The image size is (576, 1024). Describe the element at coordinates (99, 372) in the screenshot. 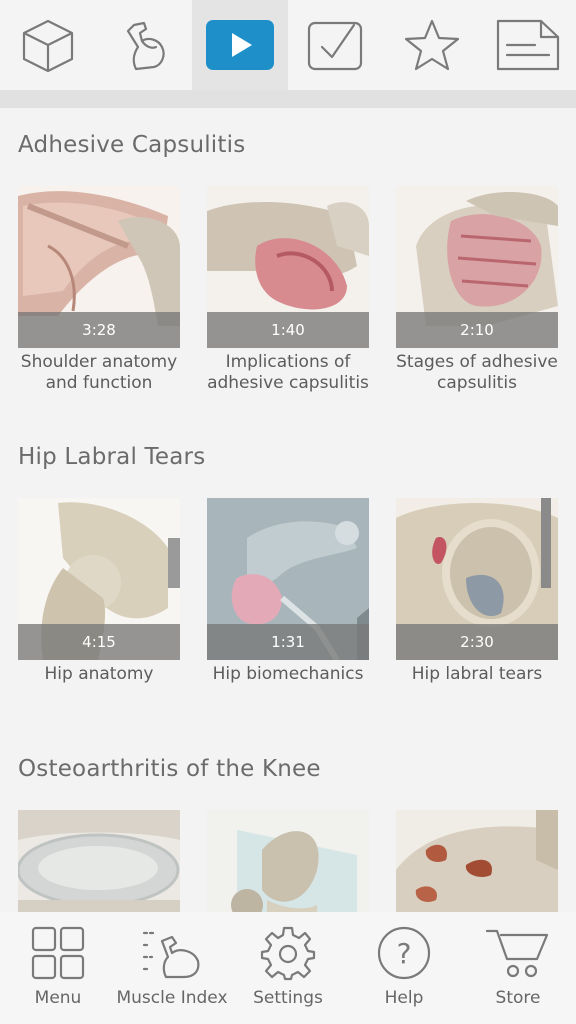

I see `video-title: Shoulder anatomy and function` at that location.